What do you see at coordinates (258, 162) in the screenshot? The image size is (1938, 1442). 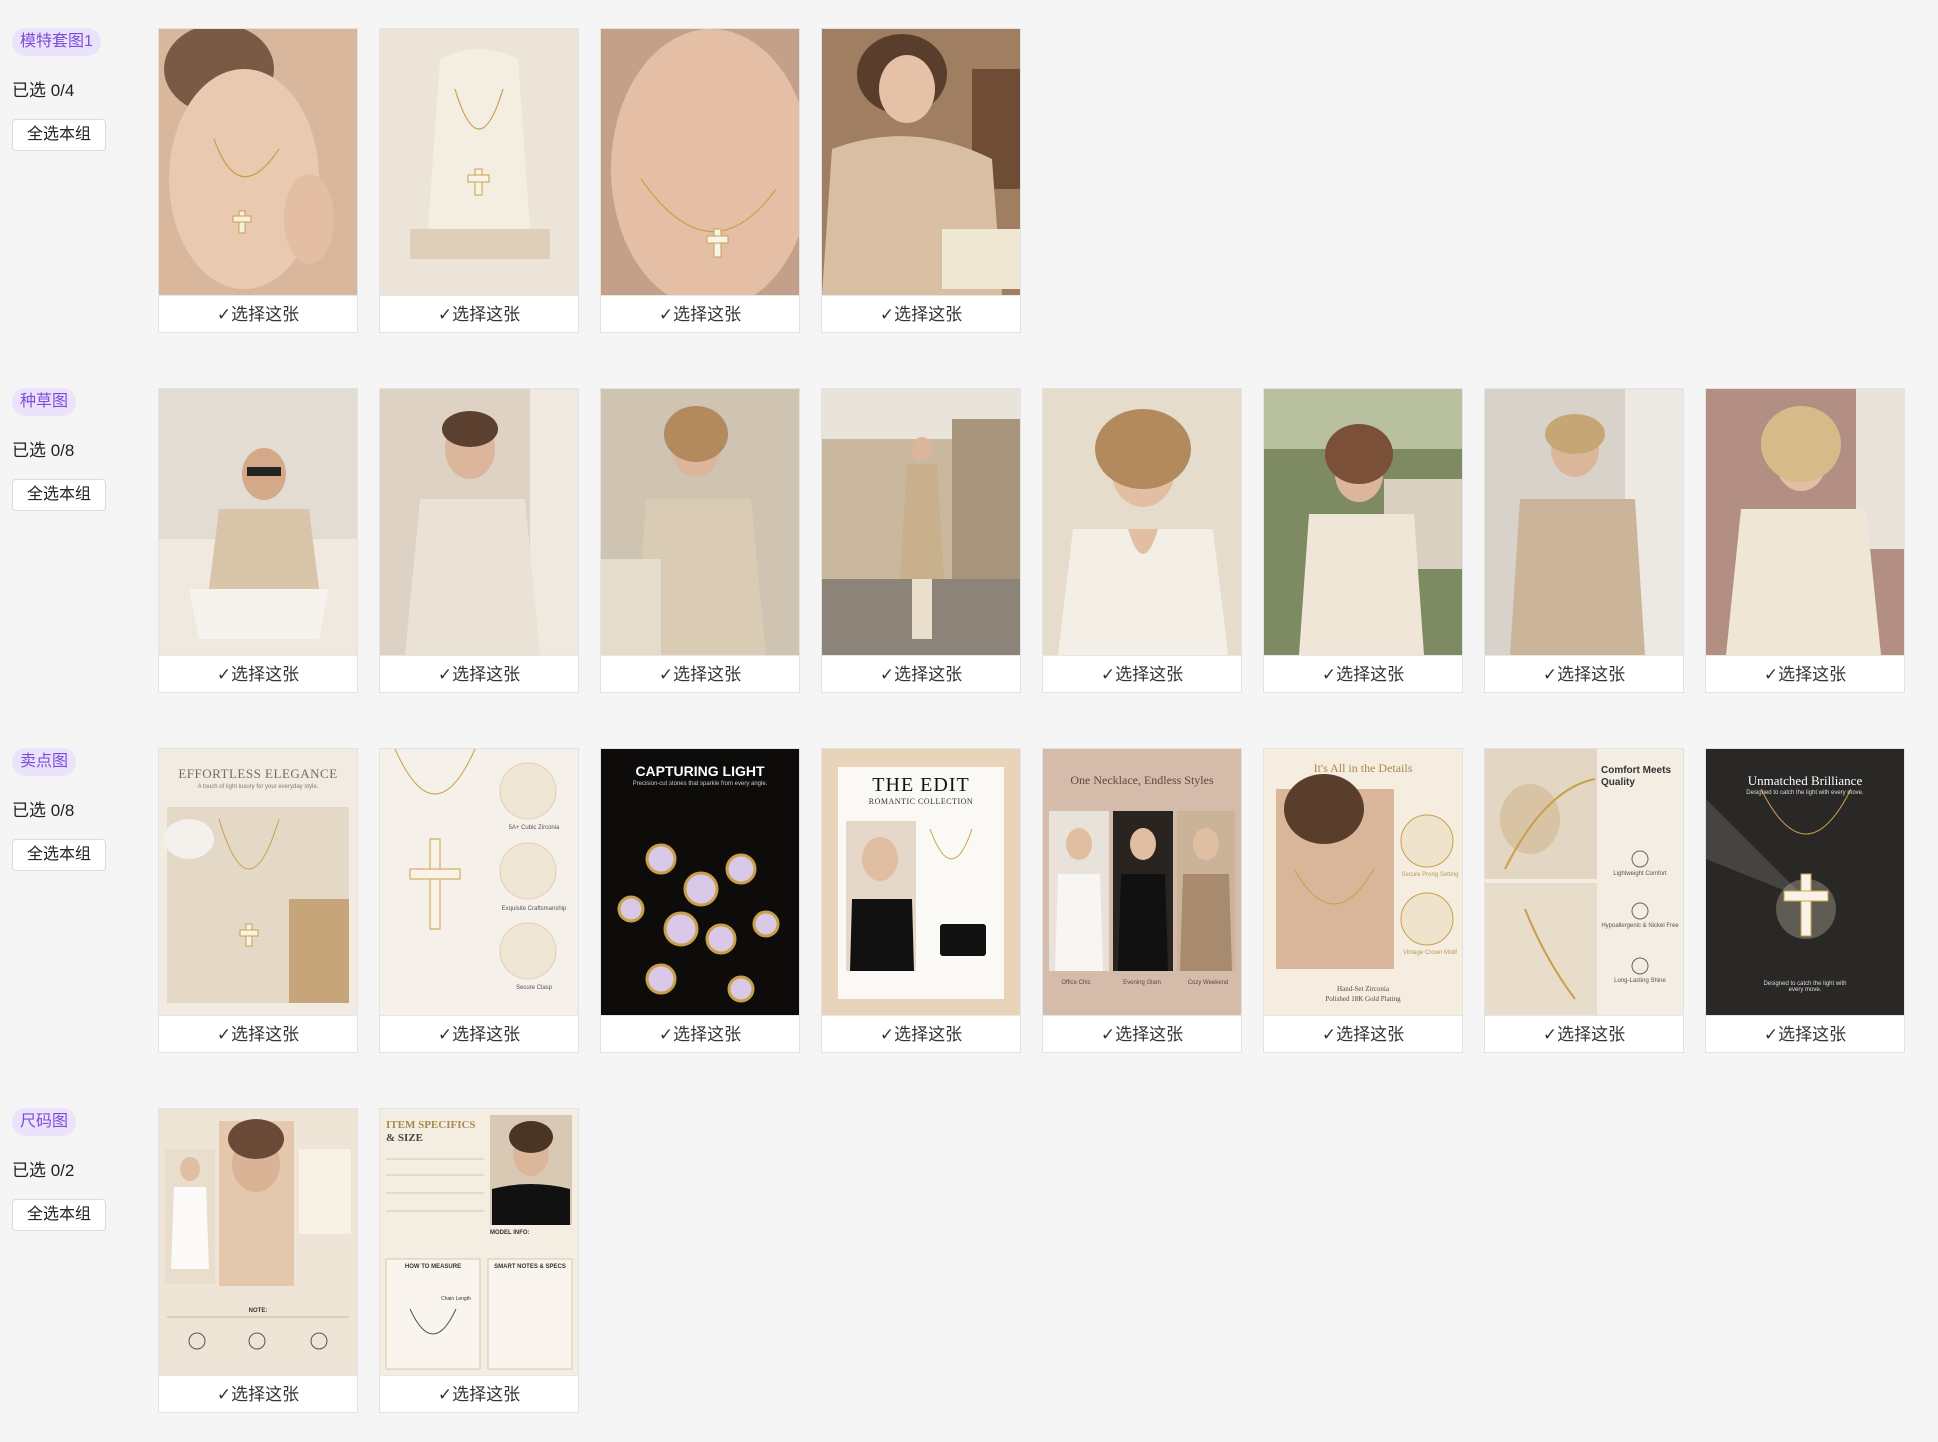 I see `photo-model-closeup` at bounding box center [258, 162].